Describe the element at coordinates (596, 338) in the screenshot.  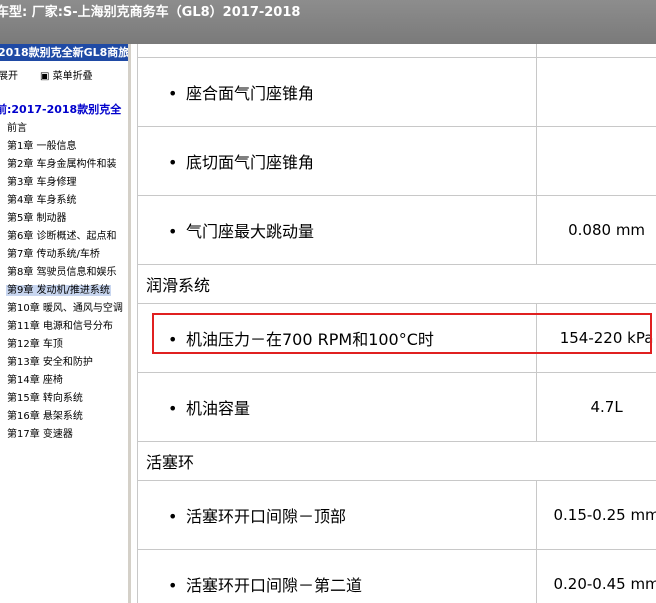
I see `spec-value: 154-220 kPa` at that location.